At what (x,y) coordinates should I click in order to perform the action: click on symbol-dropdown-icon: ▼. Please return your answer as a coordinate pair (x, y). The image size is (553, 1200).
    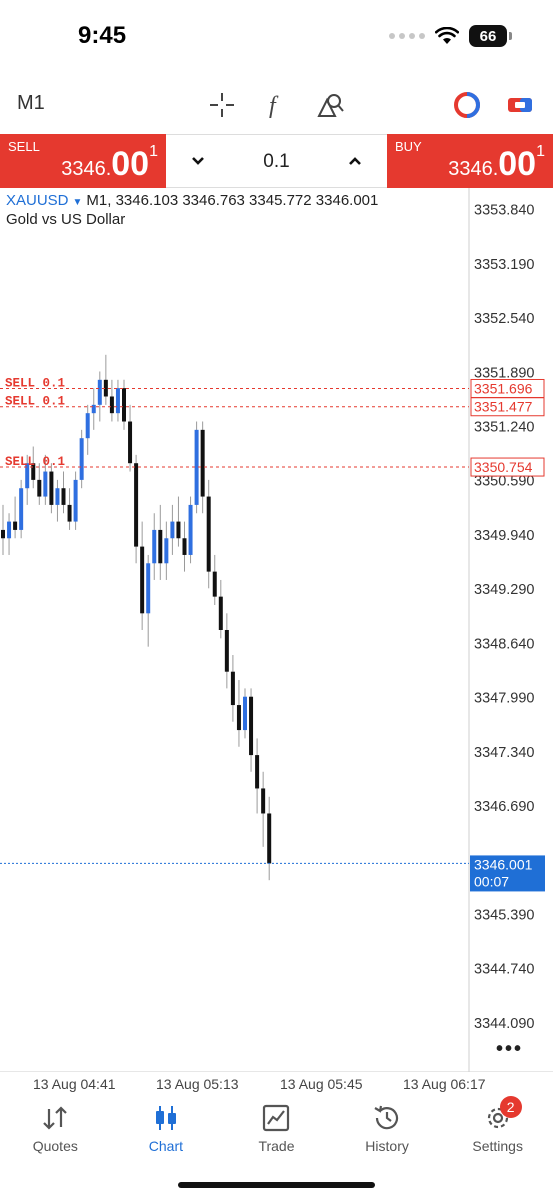
    Looking at the image, I should click on (78, 202).